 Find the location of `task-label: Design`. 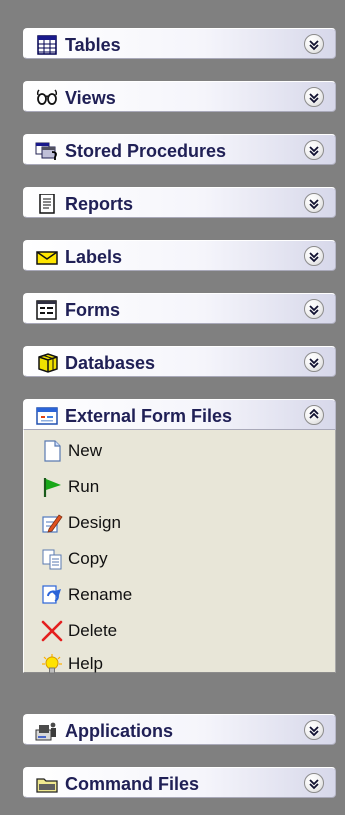

task-label: Design is located at coordinates (94, 522).